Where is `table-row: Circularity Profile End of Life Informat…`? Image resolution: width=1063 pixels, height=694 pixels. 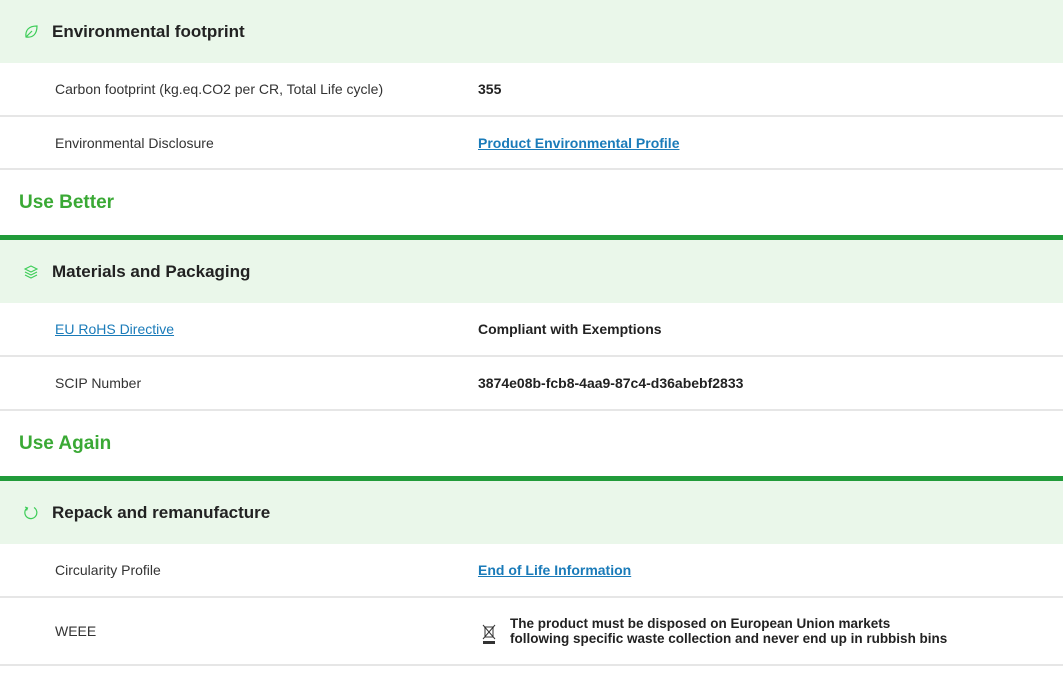
table-row: Circularity Profile End of Life Informat… is located at coordinates (531, 571).